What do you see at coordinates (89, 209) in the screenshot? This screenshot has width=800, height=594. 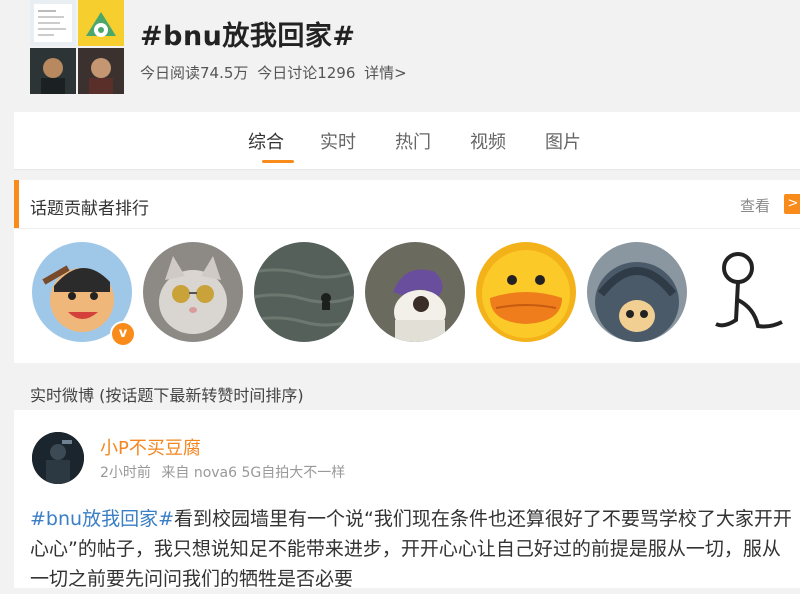 I see `contributor-ranking-heading: 话题贡献者排行` at bounding box center [89, 209].